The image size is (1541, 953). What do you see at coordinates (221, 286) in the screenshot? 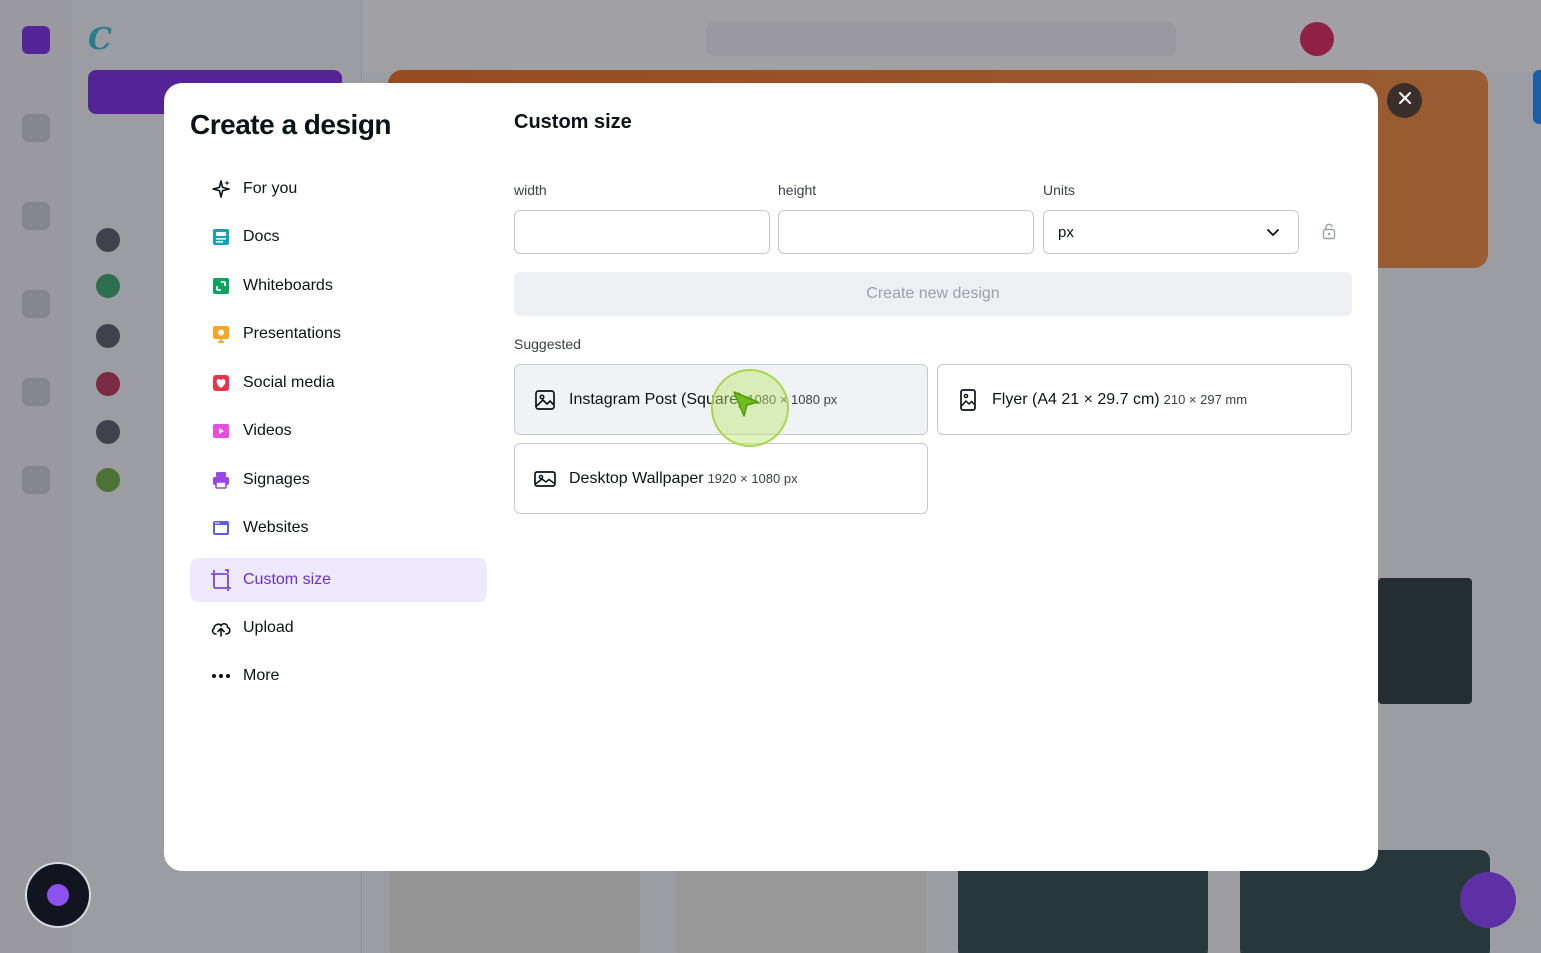
I see `whiteboard-icon` at bounding box center [221, 286].